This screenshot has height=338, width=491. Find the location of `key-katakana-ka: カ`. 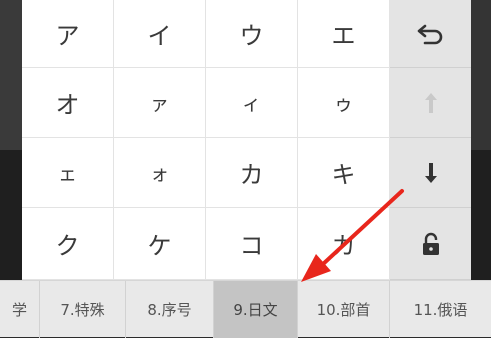

key-katakana-ka: カ is located at coordinates (252, 173).